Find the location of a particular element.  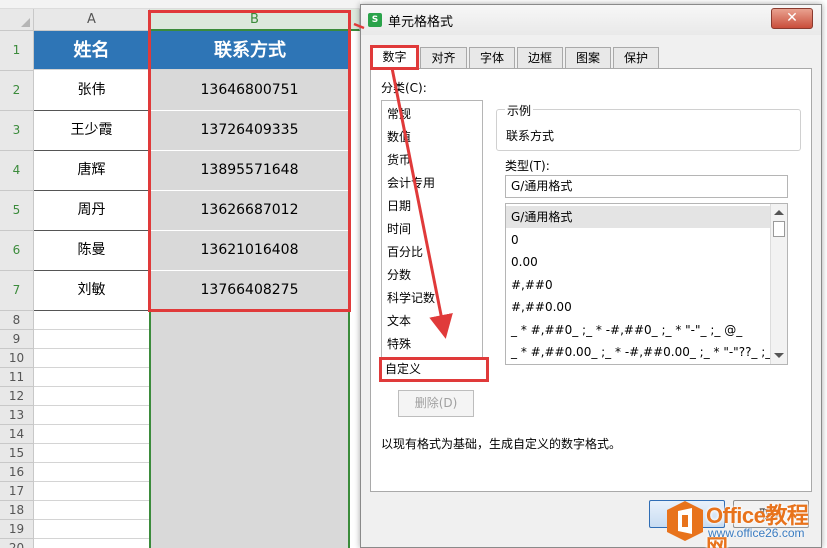

row-header-7: 7 is located at coordinates (17, 291).